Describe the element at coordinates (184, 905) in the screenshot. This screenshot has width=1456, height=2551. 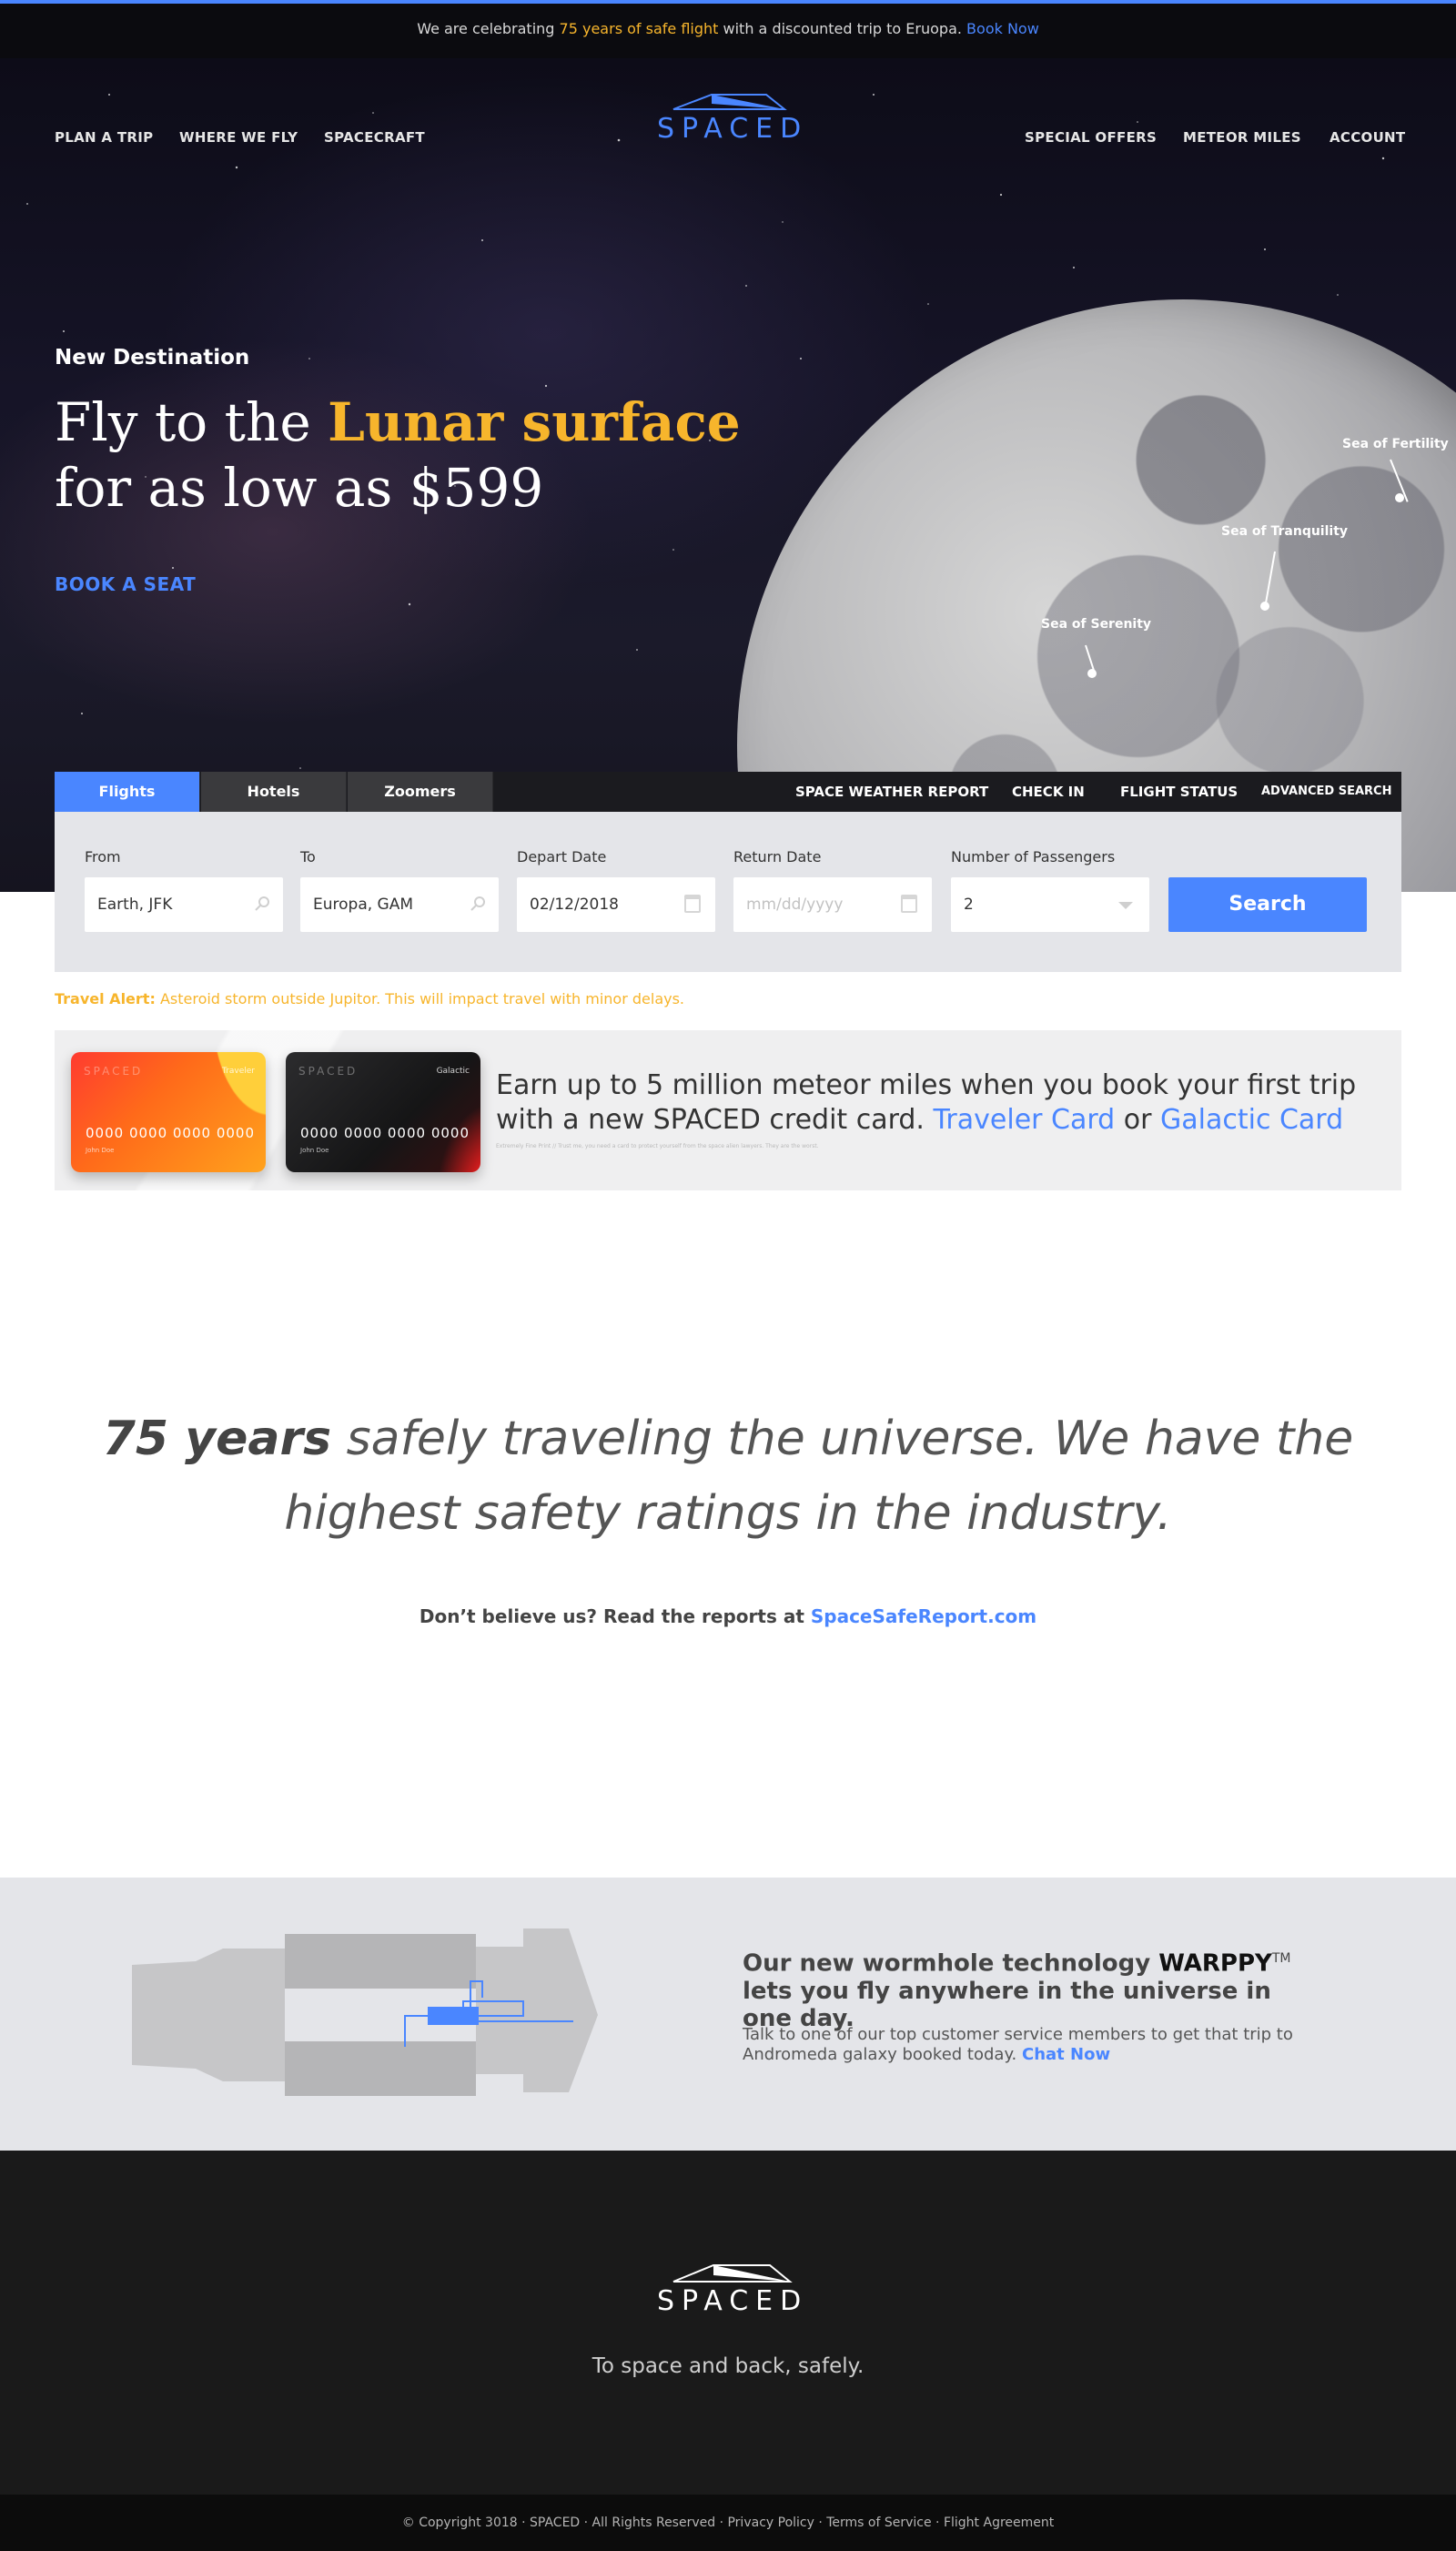
I see `from-input: Earth, JFK` at that location.